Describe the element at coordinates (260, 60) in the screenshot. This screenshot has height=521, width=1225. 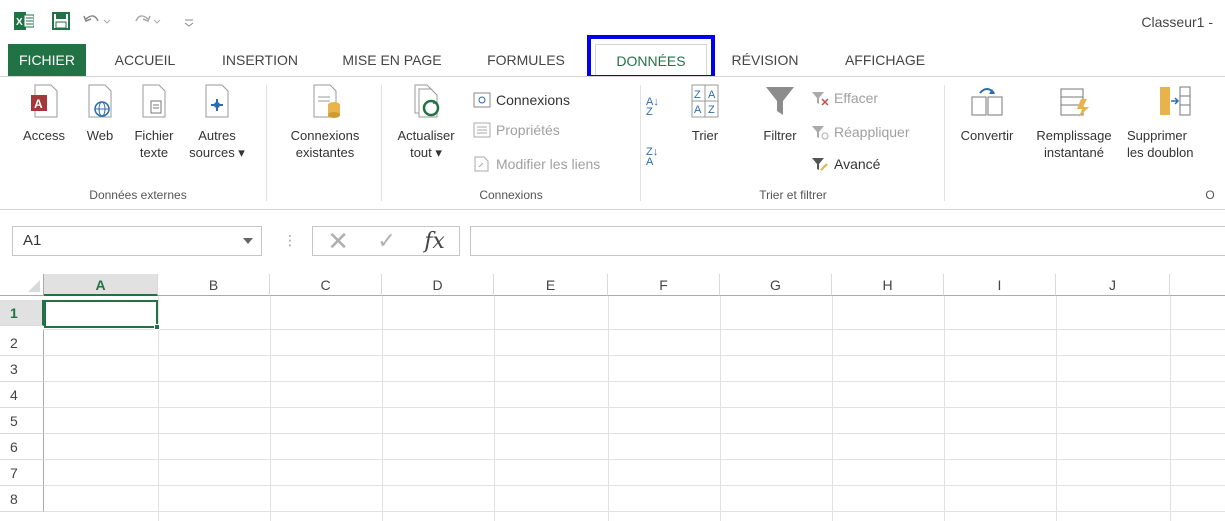
I see `tab-insertion: INSERTION` at that location.